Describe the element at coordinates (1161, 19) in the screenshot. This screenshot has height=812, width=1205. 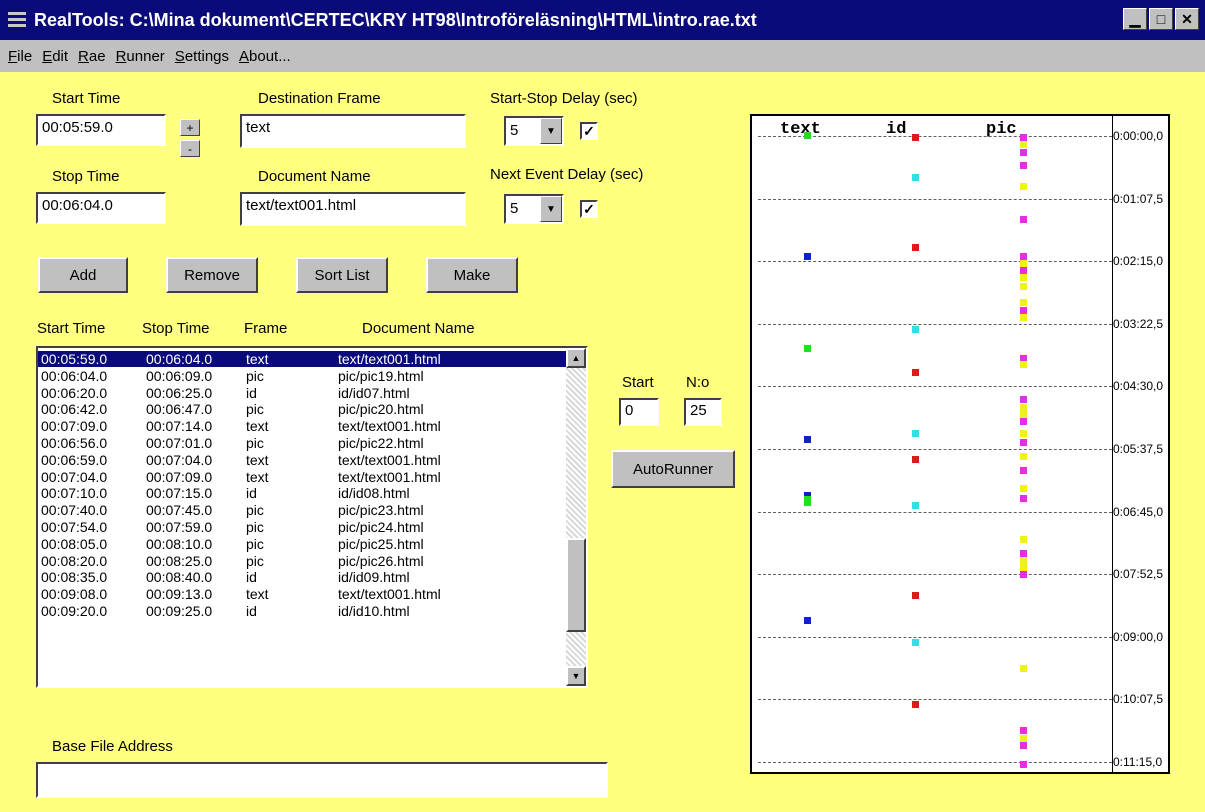
I see `maximize-button: □` at that location.